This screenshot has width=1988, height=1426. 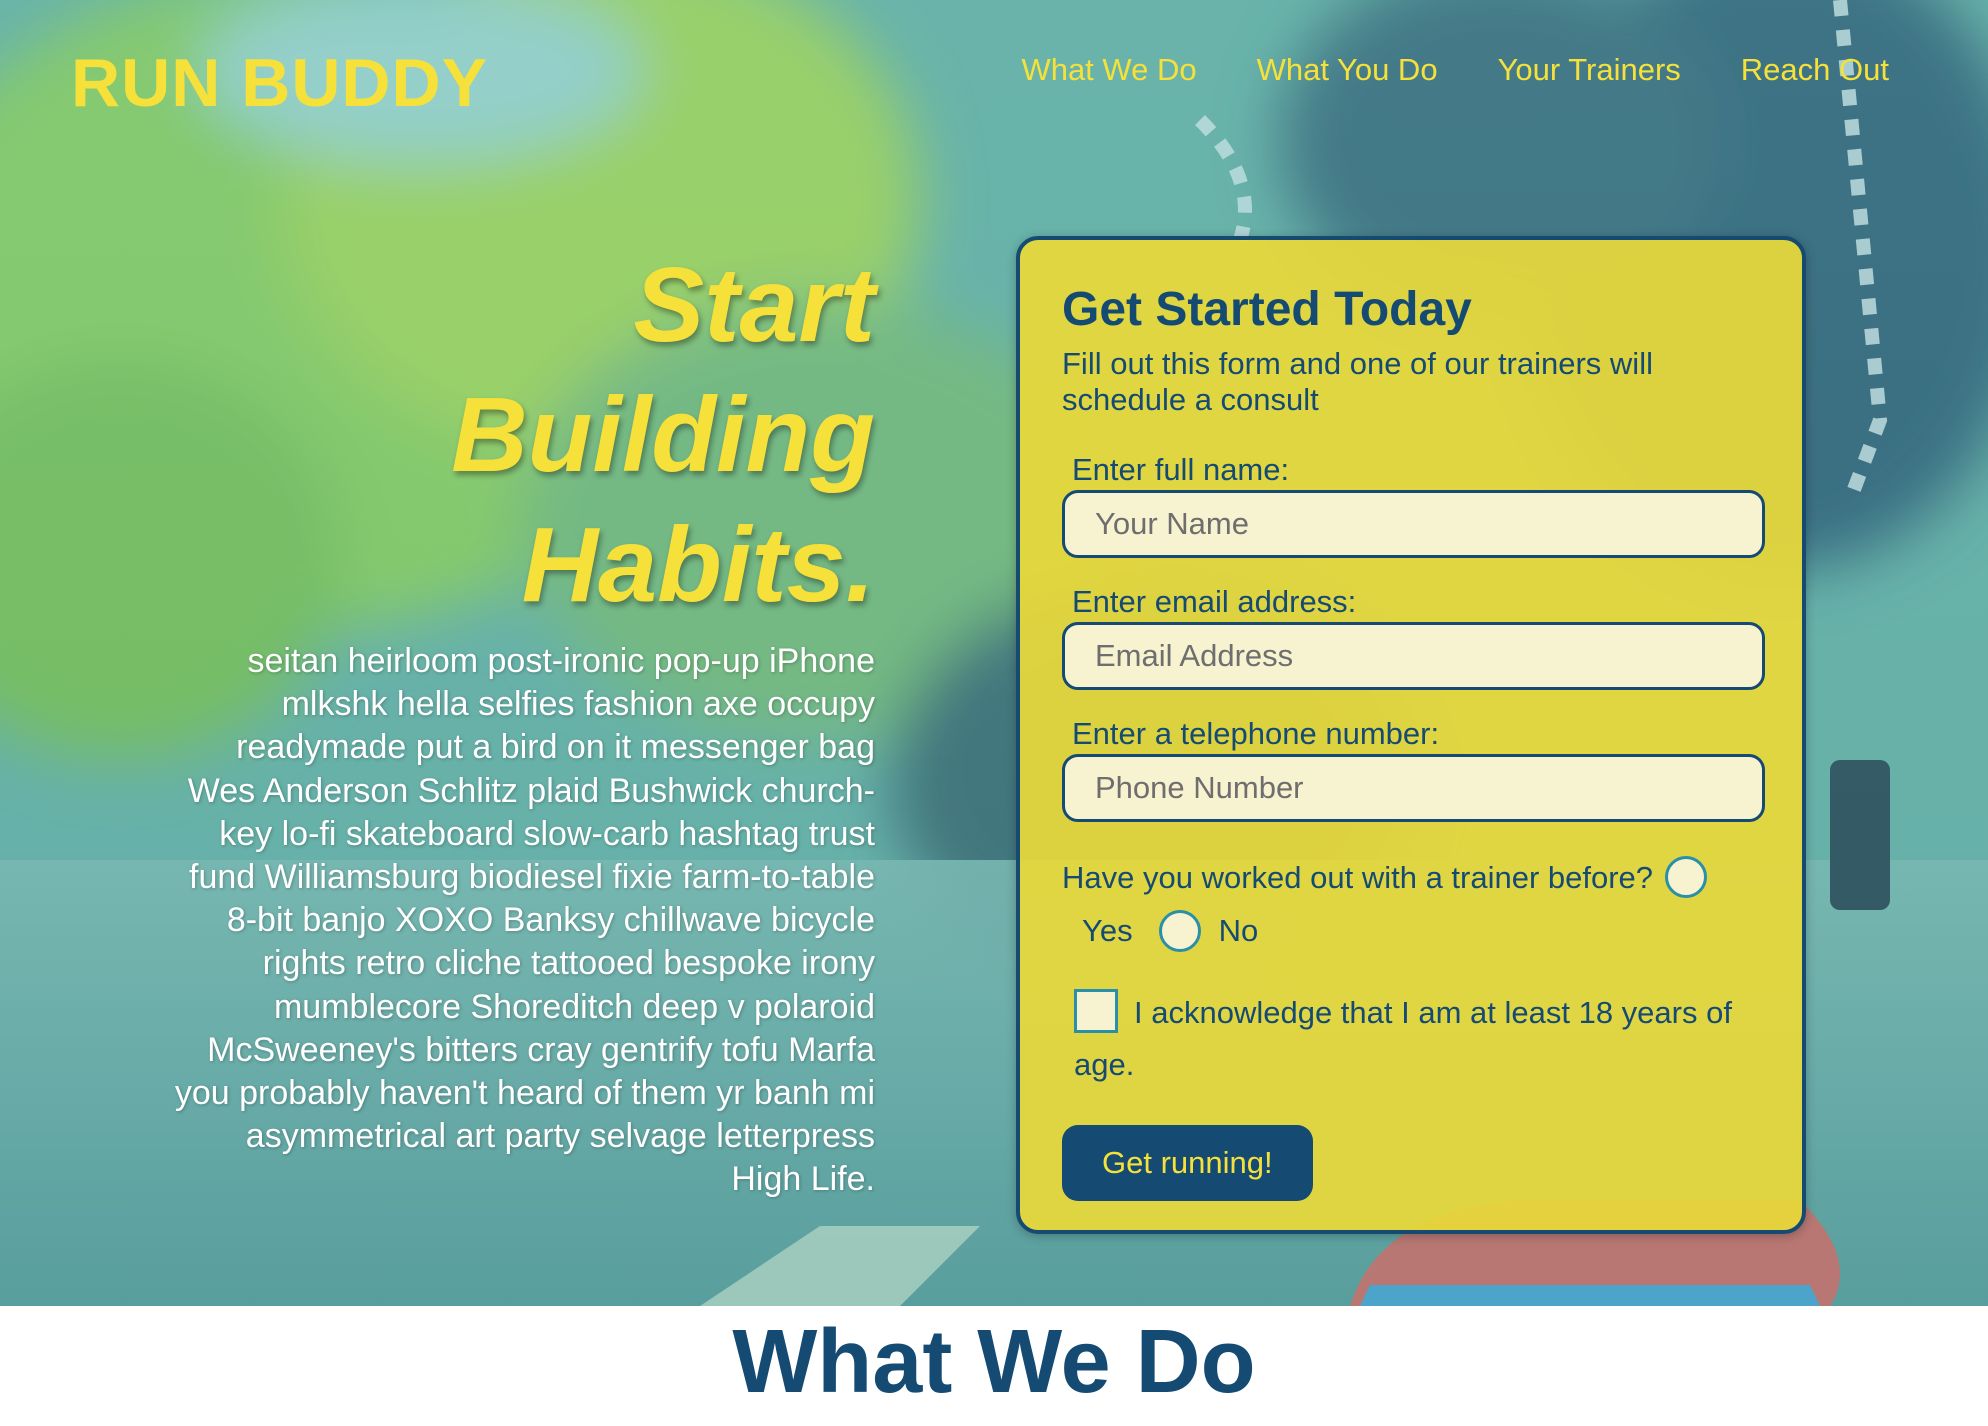 I want to click on site-logo: RUN BUDDY, so click(x=279, y=83).